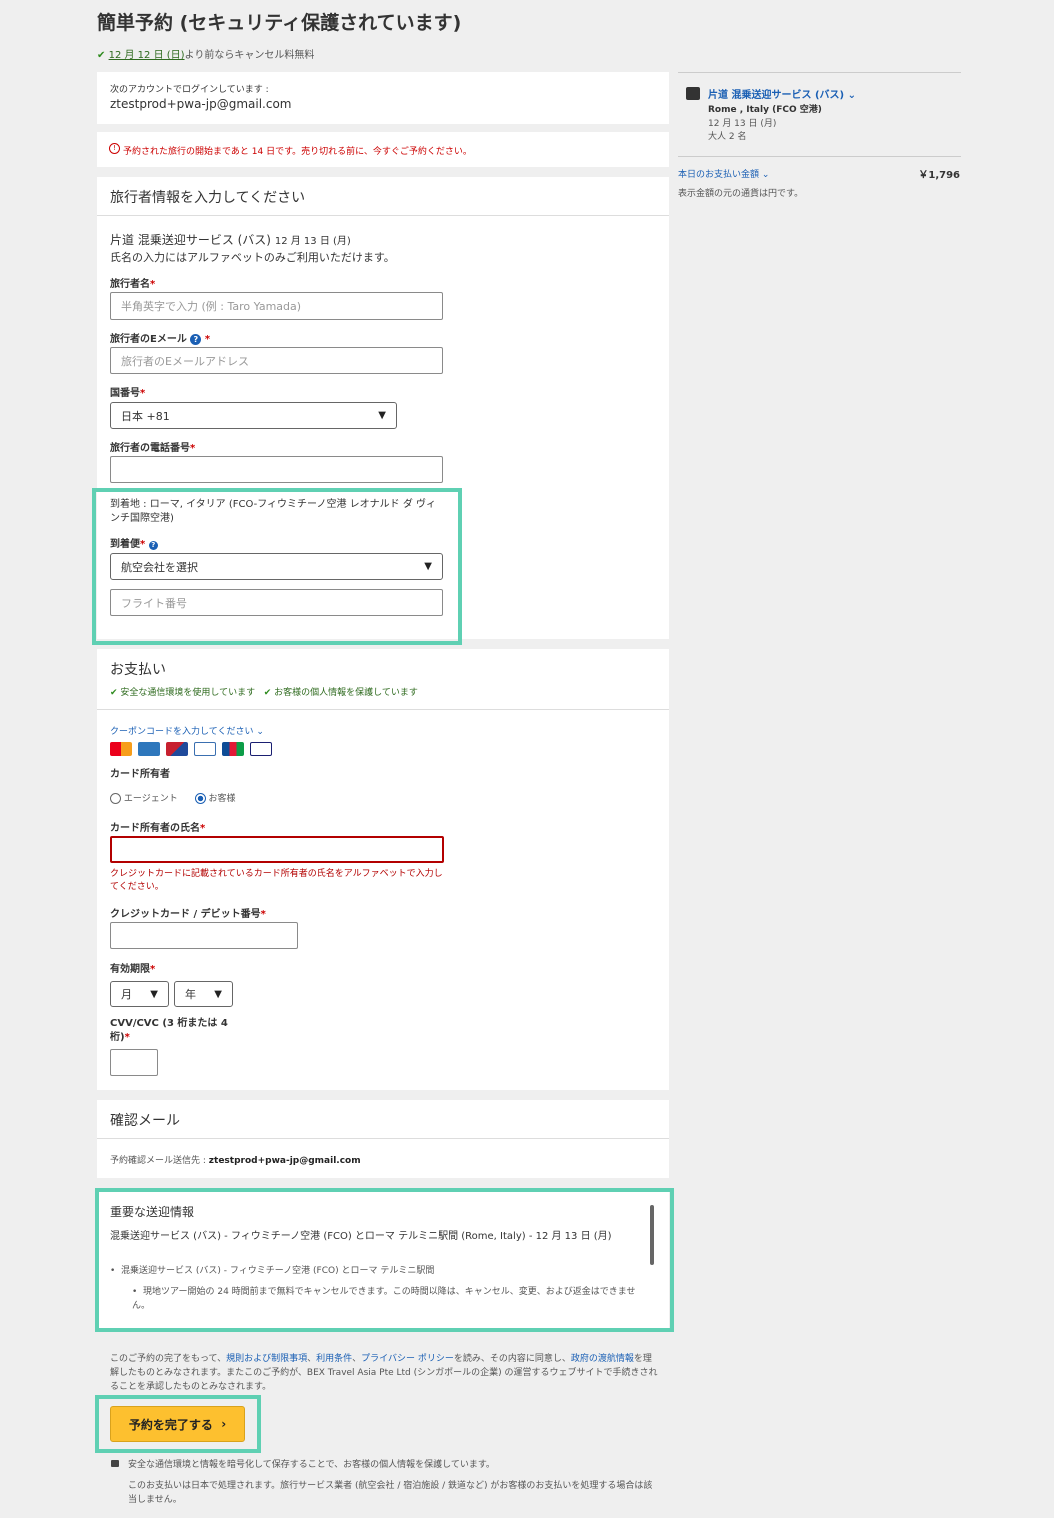 This screenshot has width=1054, height=1518. What do you see at coordinates (276, 360) in the screenshot?
I see `traveler-email-input: 旅行者のEメールアドレス` at bounding box center [276, 360].